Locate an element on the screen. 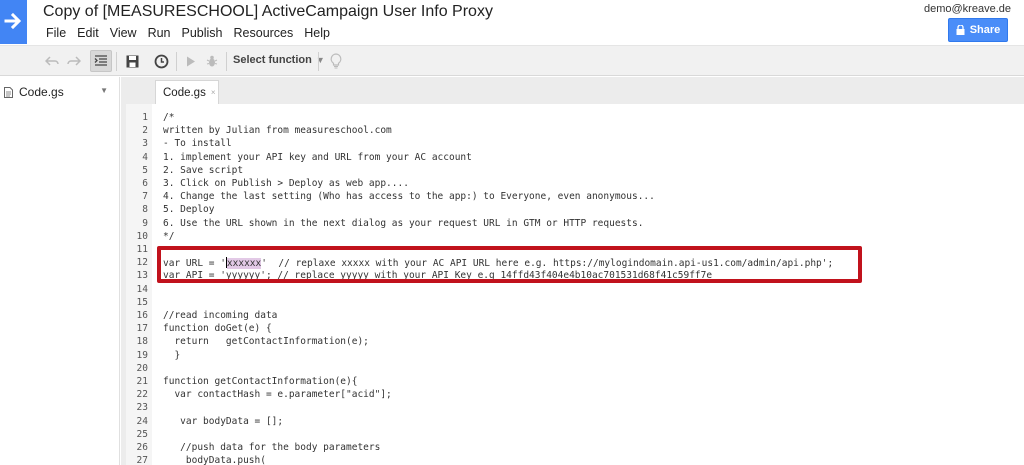 This screenshot has height=465, width=1024. toolbar: Select function ▼ is located at coordinates (512, 60).